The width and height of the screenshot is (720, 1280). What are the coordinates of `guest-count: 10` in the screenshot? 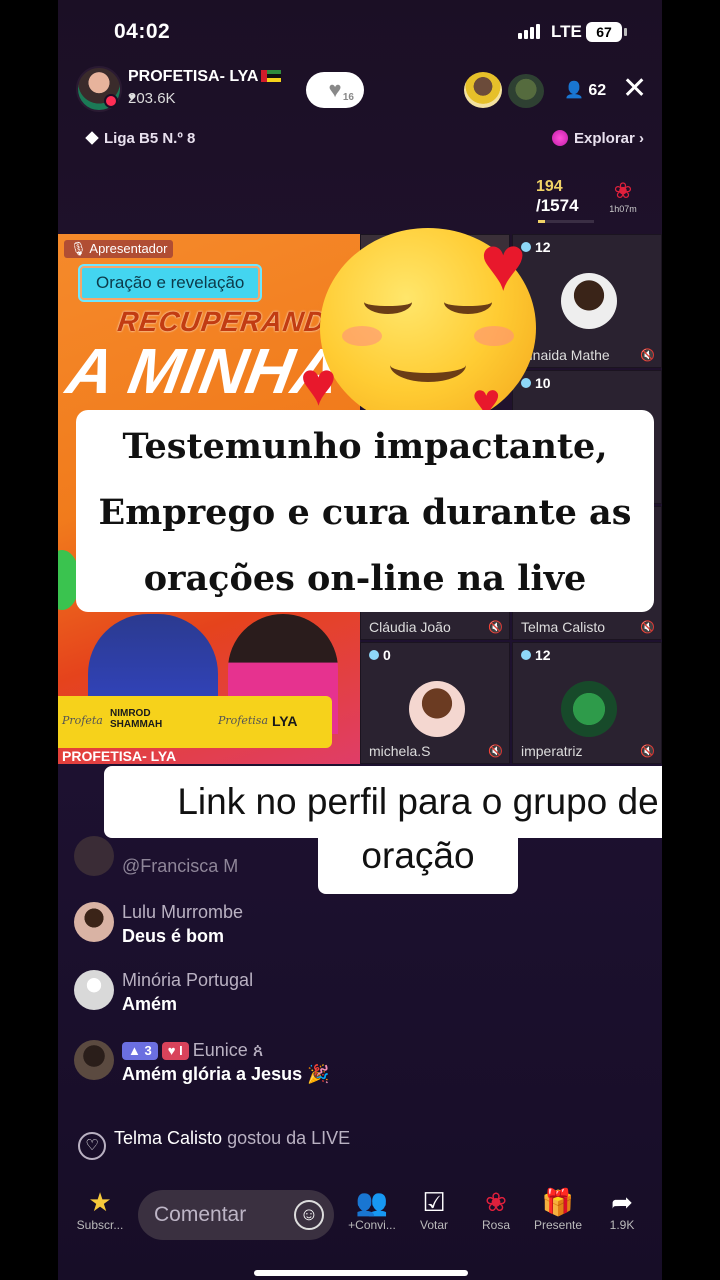 It's located at (536, 383).